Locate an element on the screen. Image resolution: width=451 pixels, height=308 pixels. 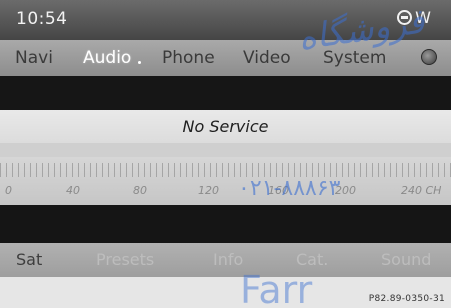
compass: W is located at coordinates (414, 17).